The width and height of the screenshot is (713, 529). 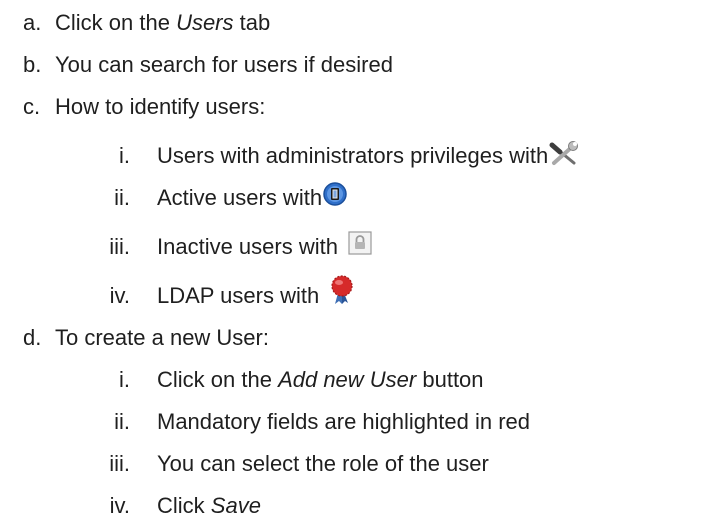 I want to click on active-user-icon, so click(x=335, y=194).